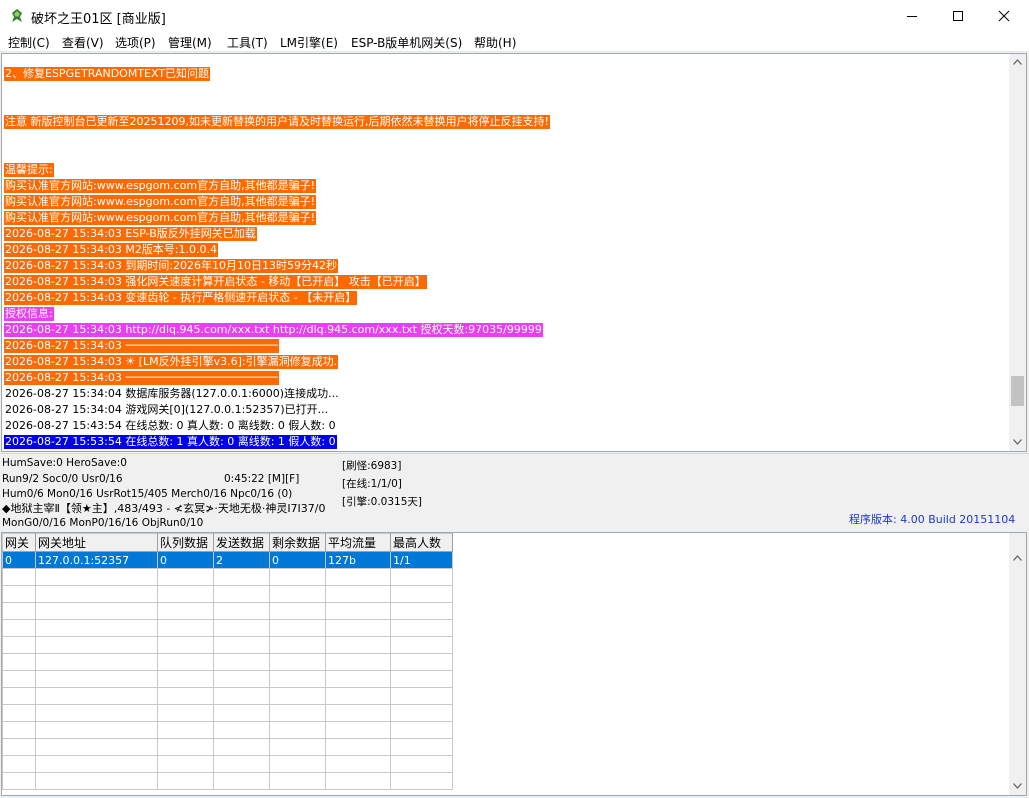 This screenshot has height=798, width=1029. Describe the element at coordinates (247, 42) in the screenshot. I see `menu-tools: 工具(T)` at that location.